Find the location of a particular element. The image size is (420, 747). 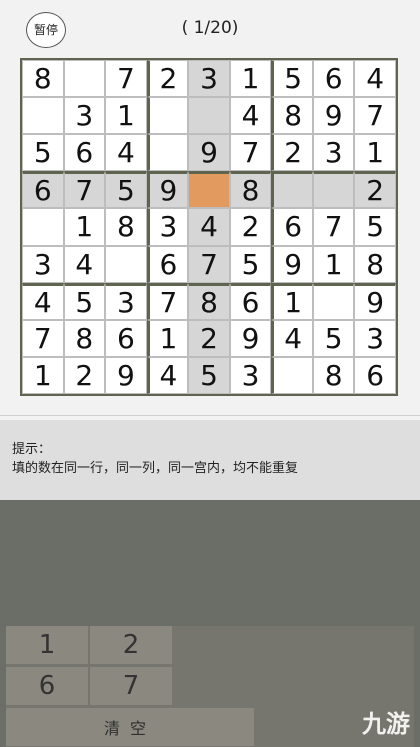

watermark-logo: 九游 is located at coordinates (386, 724).